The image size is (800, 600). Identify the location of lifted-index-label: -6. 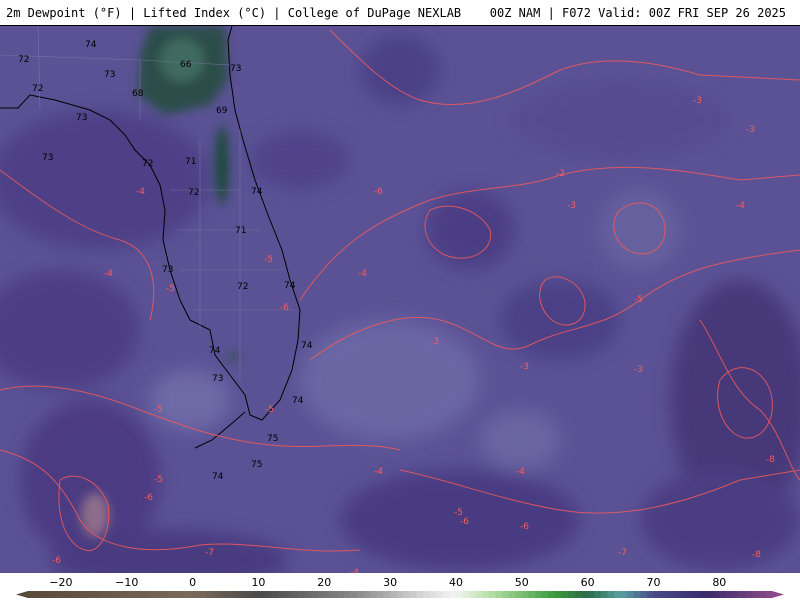
(464, 522).